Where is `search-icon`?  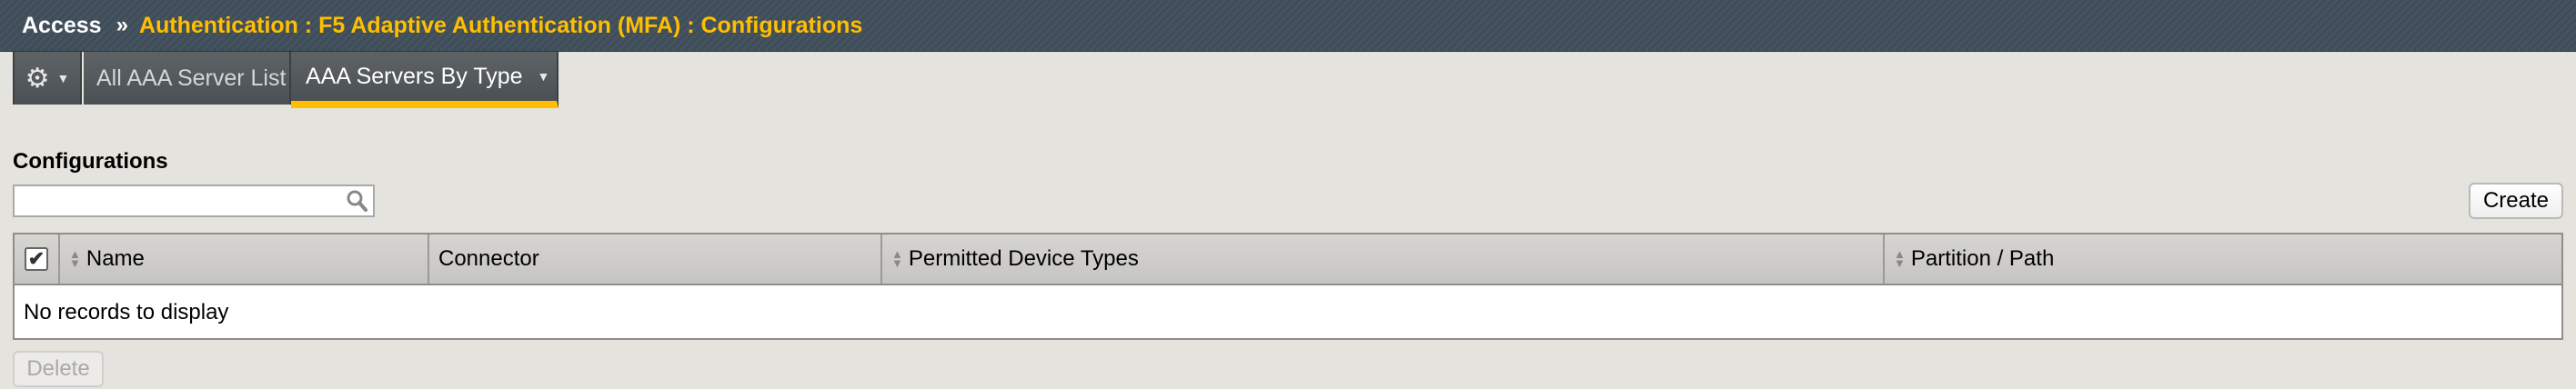 search-icon is located at coordinates (356, 201).